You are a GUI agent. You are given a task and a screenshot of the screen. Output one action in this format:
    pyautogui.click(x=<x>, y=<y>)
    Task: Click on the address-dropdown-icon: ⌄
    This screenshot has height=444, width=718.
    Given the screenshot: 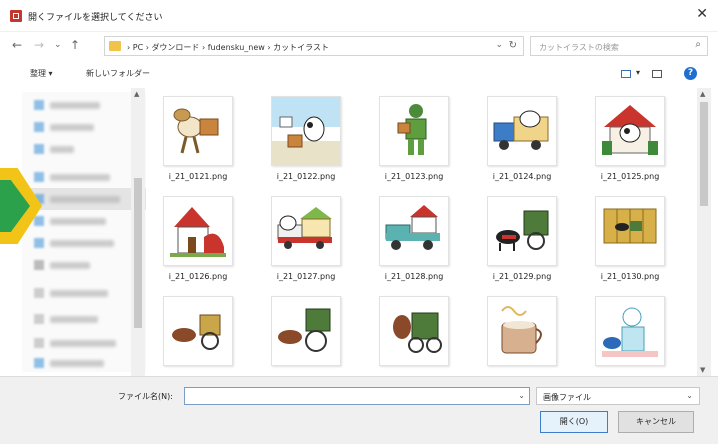 What is the action you would take?
    pyautogui.click(x=499, y=45)
    